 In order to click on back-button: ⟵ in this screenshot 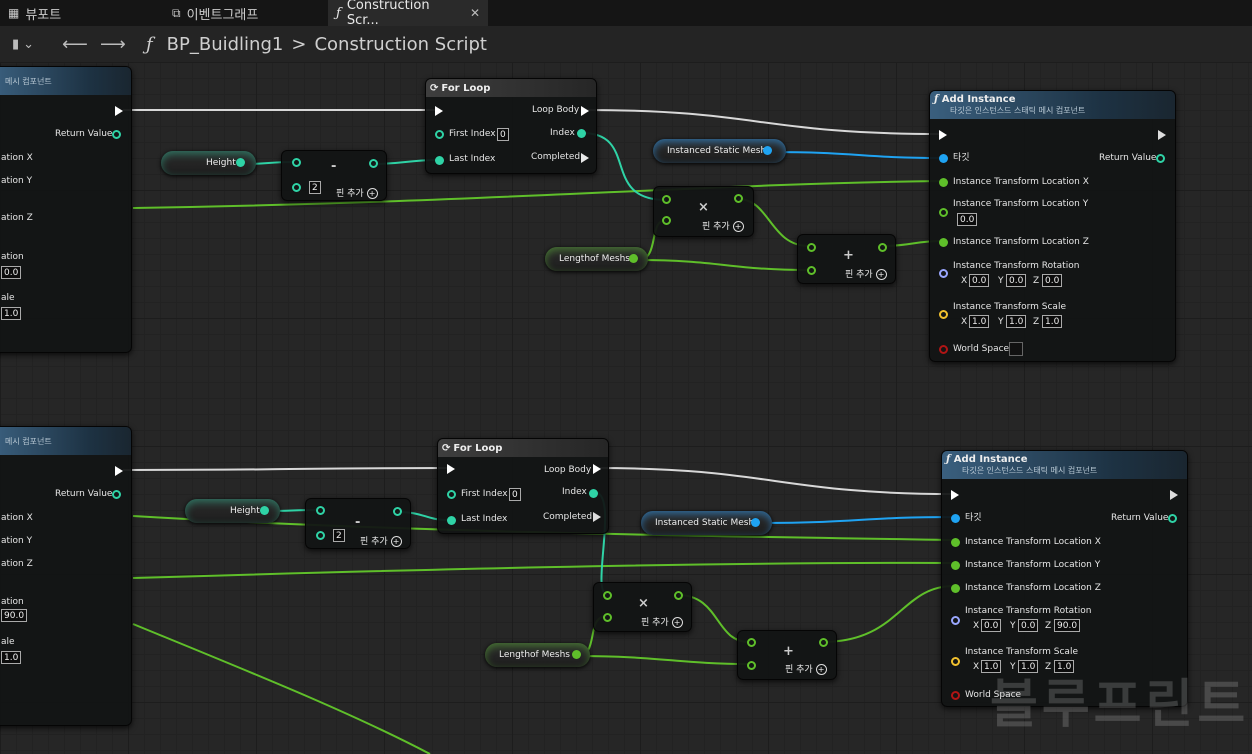, I will do `click(75, 44)`.